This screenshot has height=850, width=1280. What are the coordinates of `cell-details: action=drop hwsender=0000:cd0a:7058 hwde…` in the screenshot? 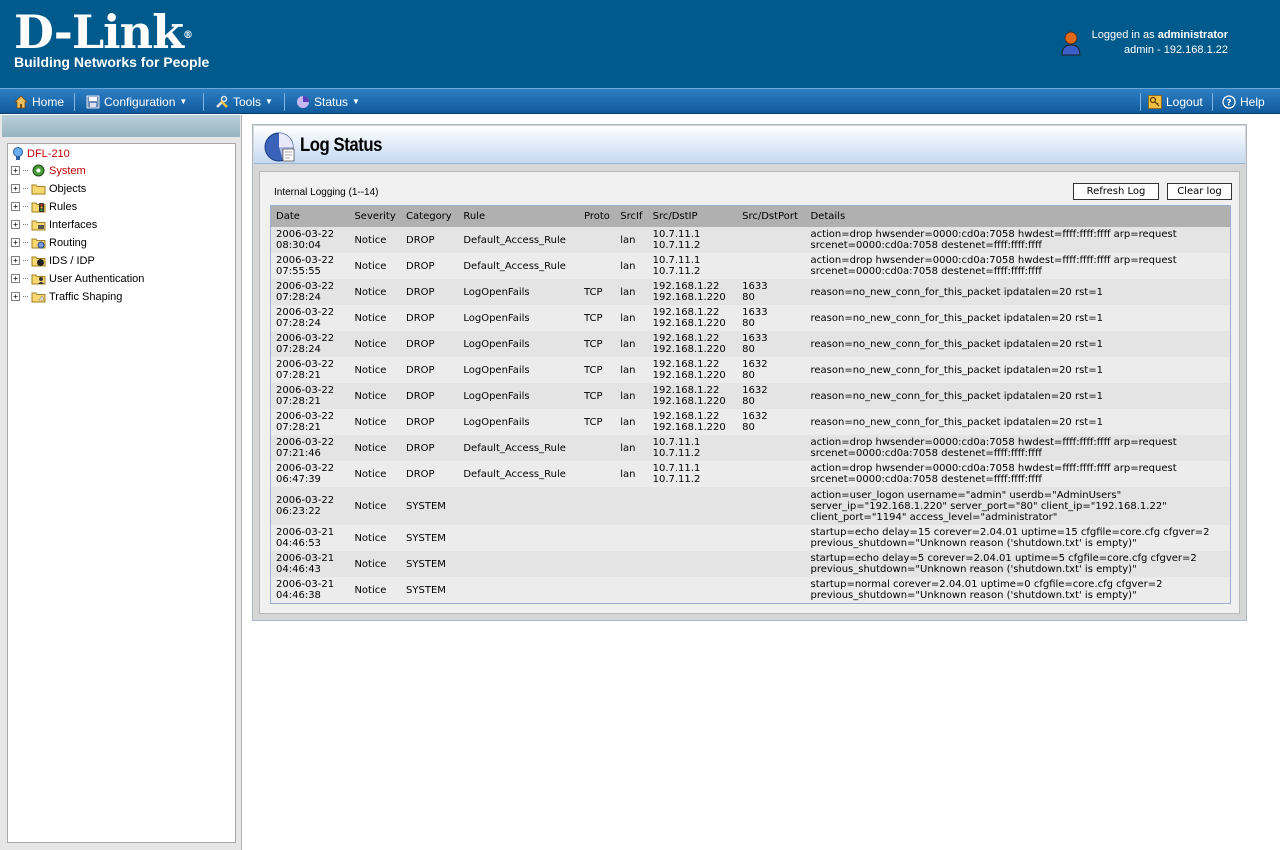 It's located at (1017, 474).